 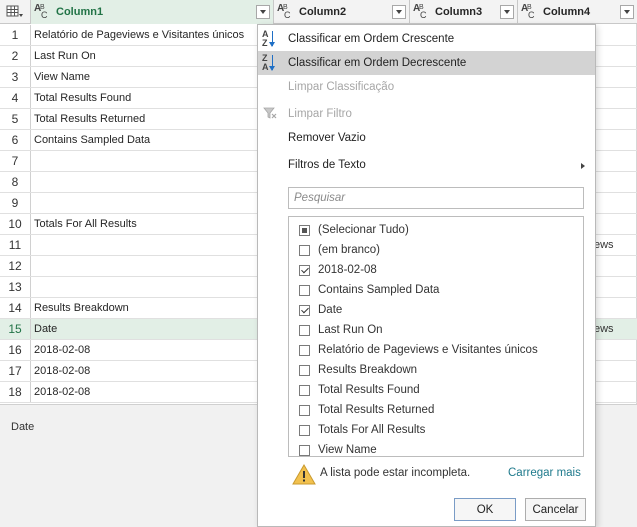 What do you see at coordinates (627, 12) in the screenshot?
I see `column4-filter-dropdown-button` at bounding box center [627, 12].